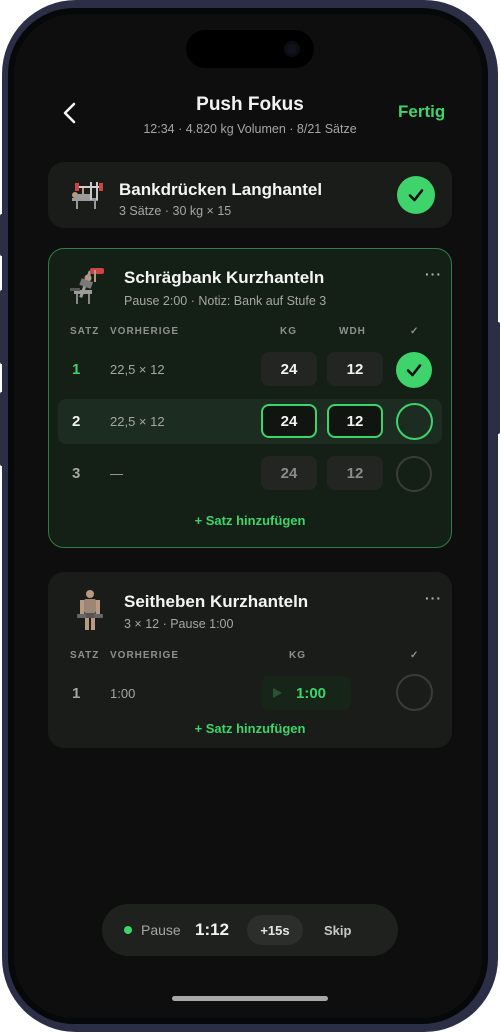  Describe the element at coordinates (216, 601) in the screenshot. I see `exercise-title: Seitheben Kurzhanteln` at that location.